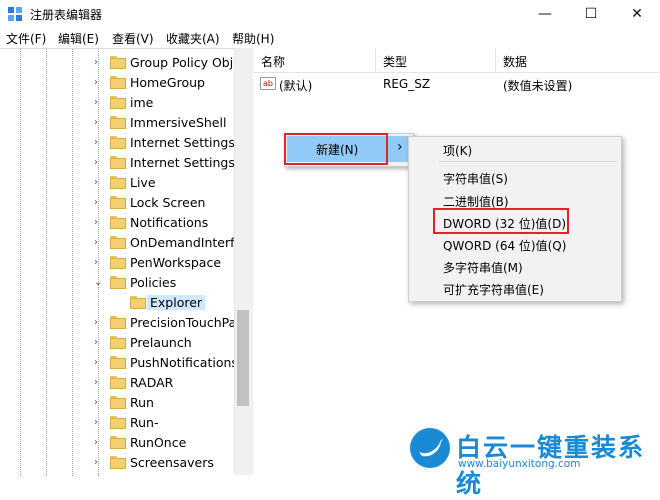 The image size is (660, 500). I want to click on tree-item-label: Policies, so click(153, 282).